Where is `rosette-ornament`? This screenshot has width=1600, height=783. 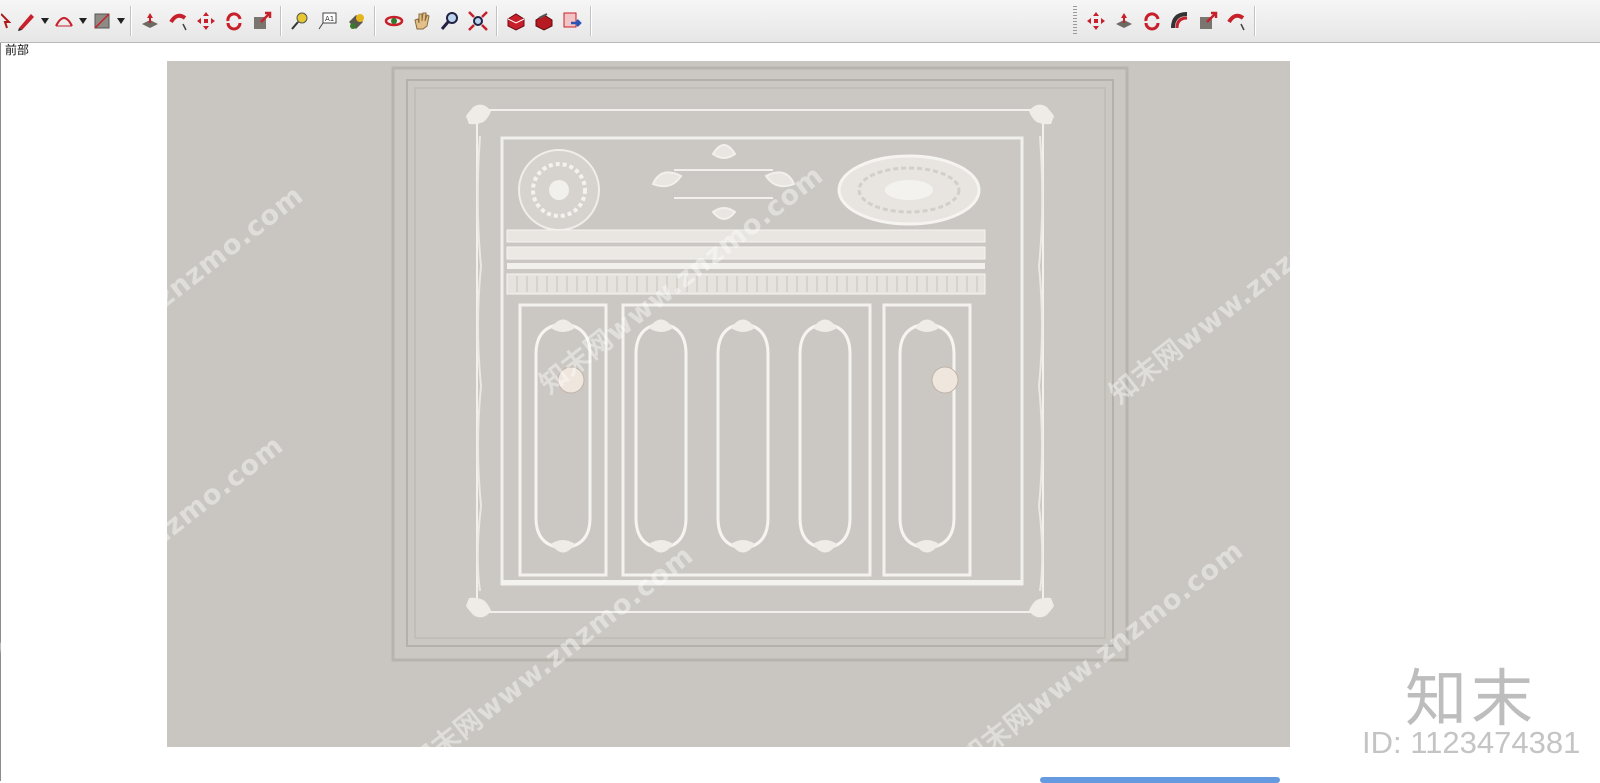 rosette-ornament is located at coordinates (559, 190).